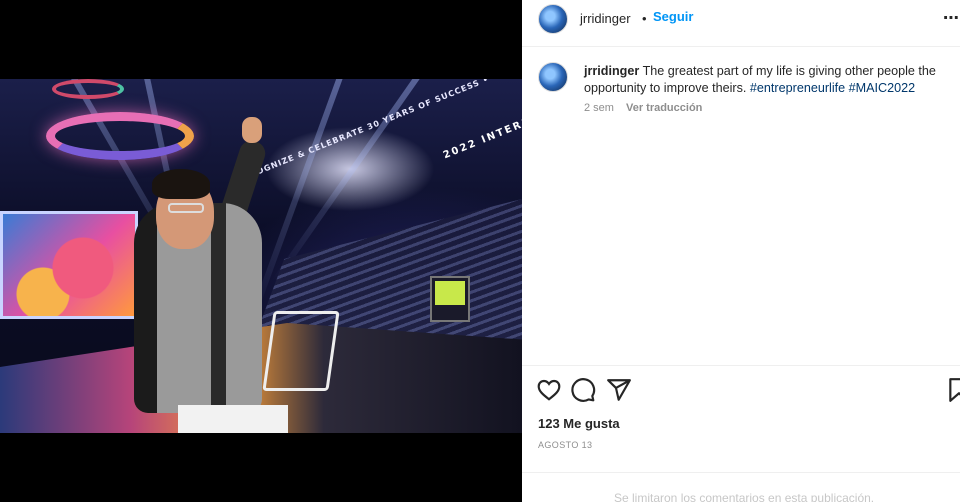  I want to click on action-bar, so click(741, 389).